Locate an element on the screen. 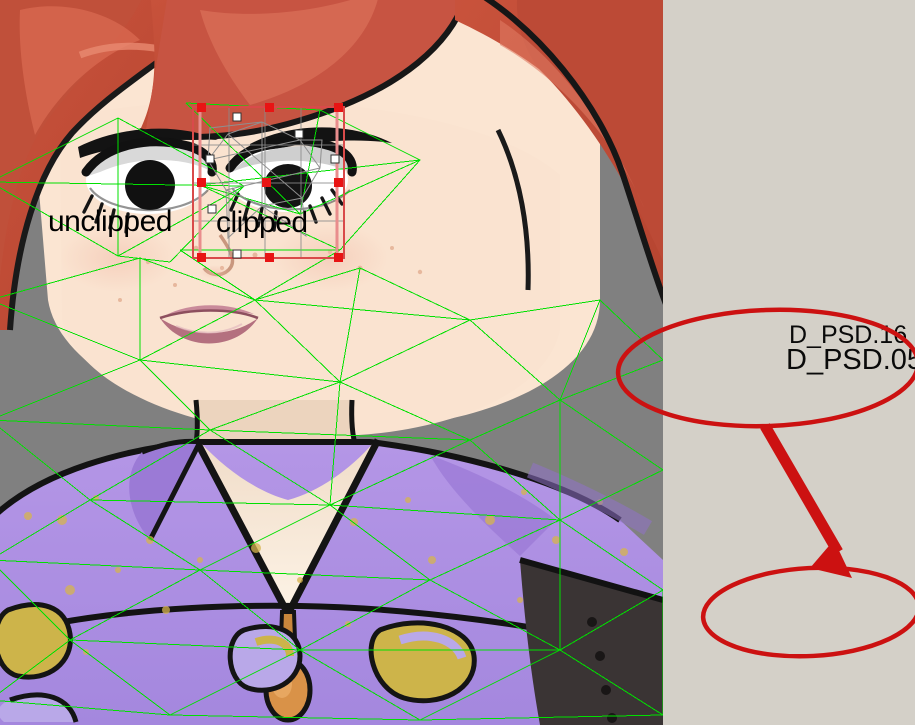 Image resolution: width=915 pixels, height=725 pixels. canvas-label-clipped: clipped is located at coordinates (262, 222).